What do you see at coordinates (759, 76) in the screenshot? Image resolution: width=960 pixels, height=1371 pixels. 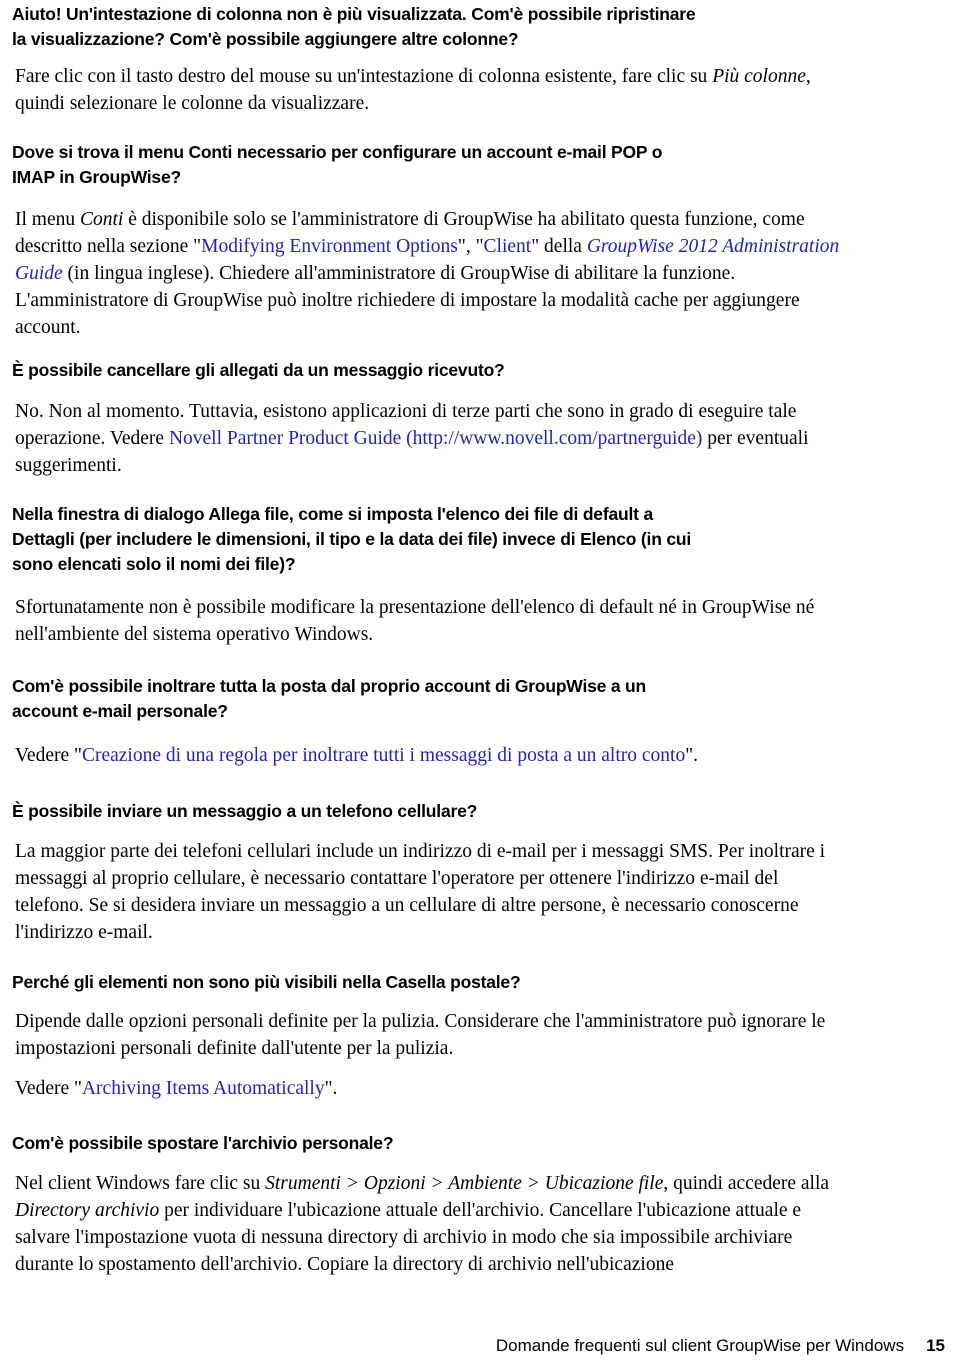 I see `answer-italic-term: Più colonne` at bounding box center [759, 76].